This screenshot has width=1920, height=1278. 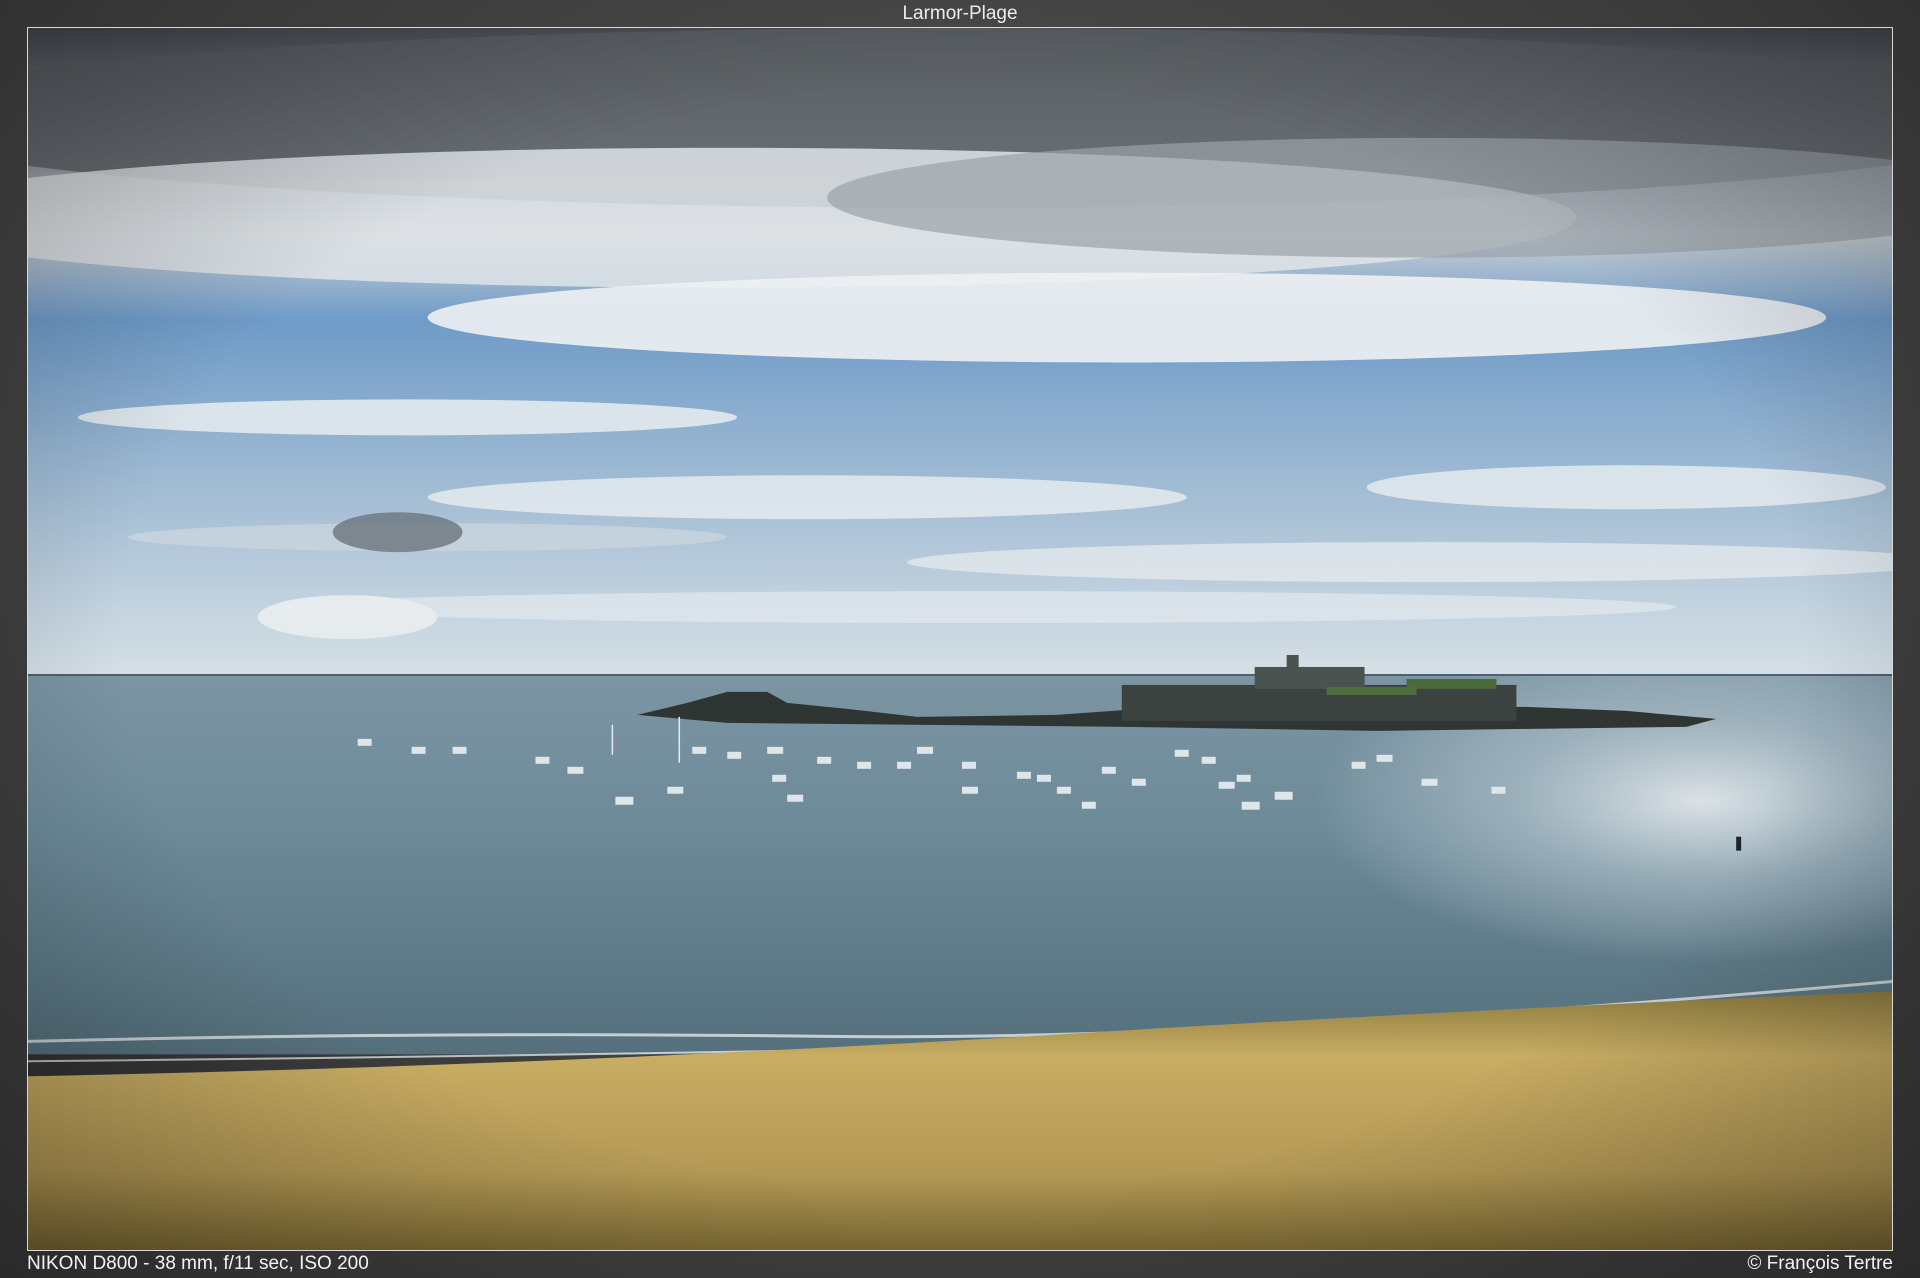 I want to click on copyright-caption: © François Tertre, so click(x=1820, y=1263).